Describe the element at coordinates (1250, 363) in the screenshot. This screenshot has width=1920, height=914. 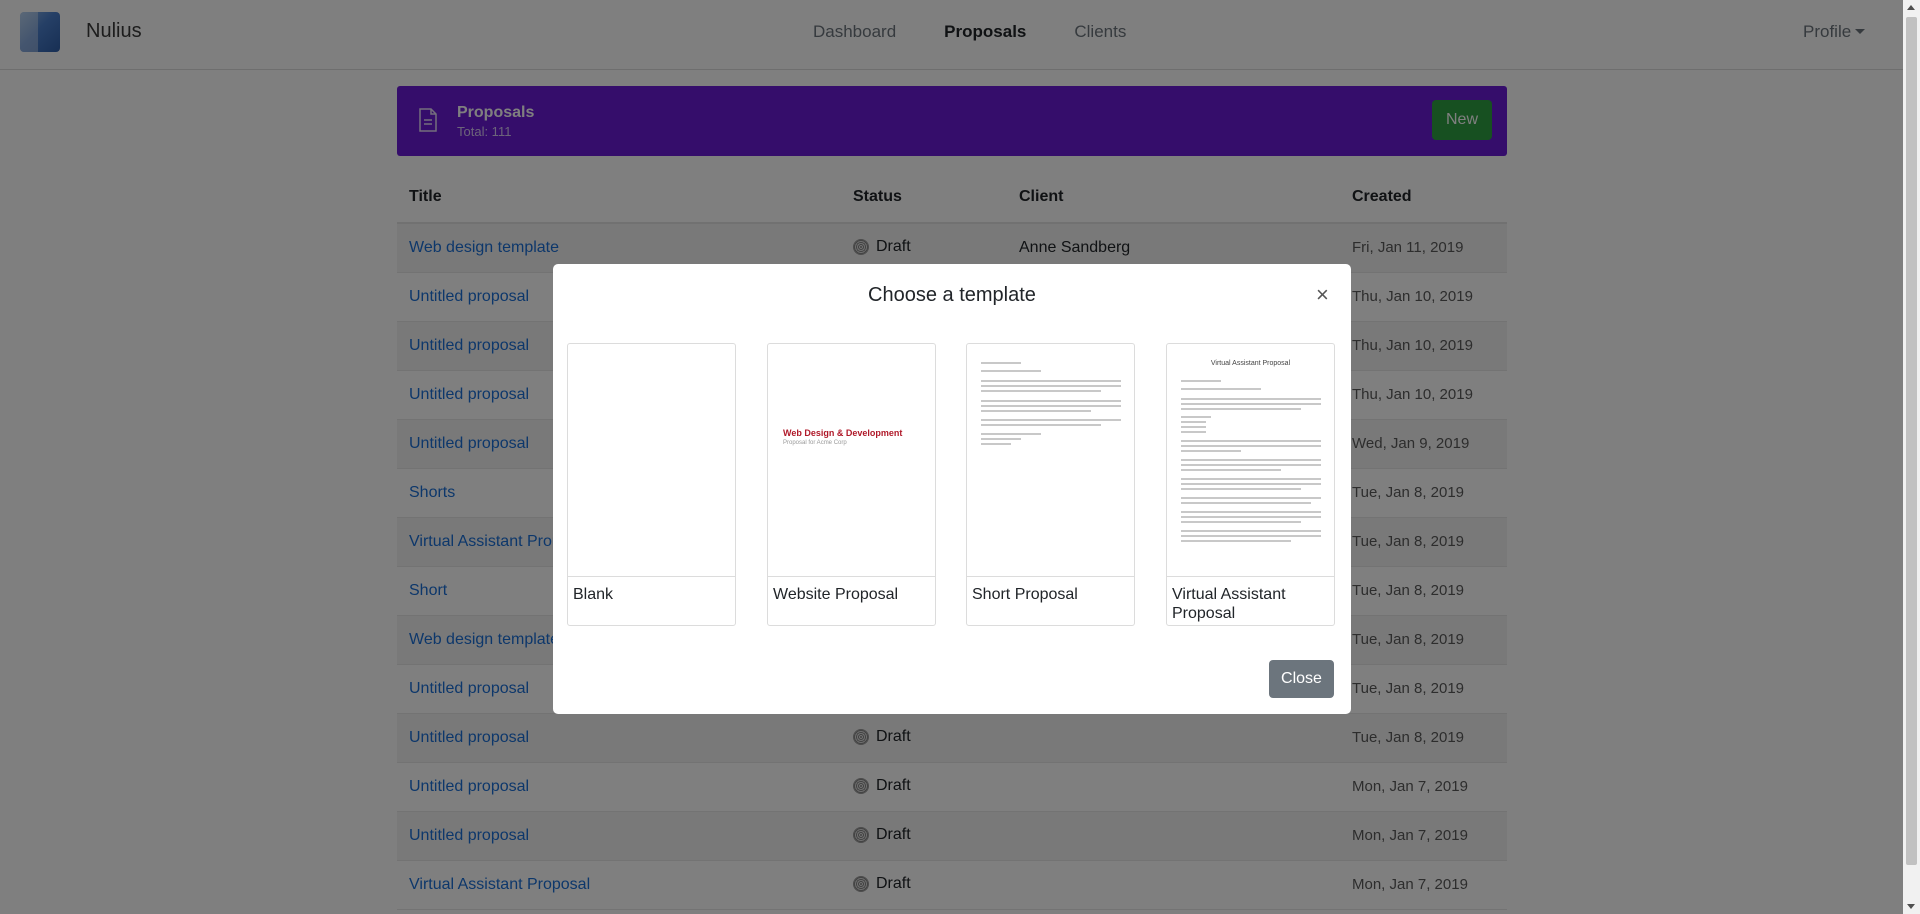
I see `preview-heading: Virtual Assistant Proposal` at that location.